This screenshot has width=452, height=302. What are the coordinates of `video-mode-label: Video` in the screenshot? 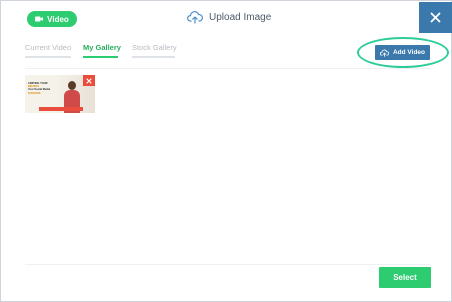 It's located at (58, 19).